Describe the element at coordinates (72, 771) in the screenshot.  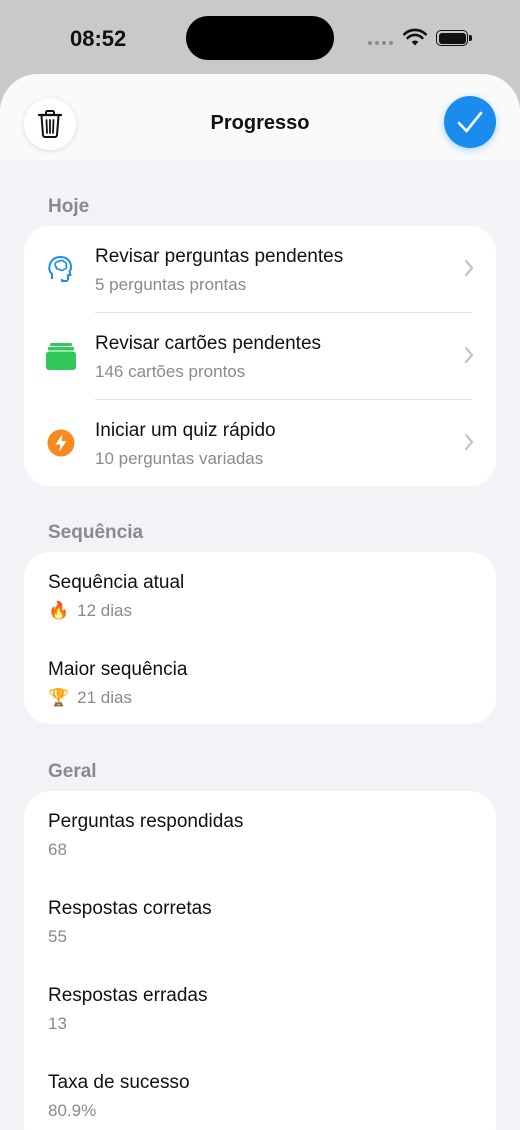
I see `section-label-general: Geral` at that location.